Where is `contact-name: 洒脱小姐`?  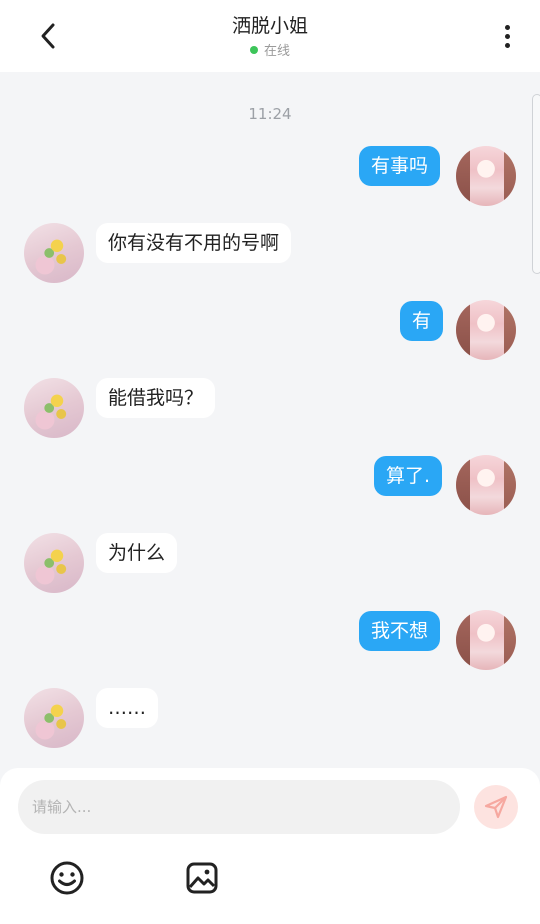 contact-name: 洒脱小姐 is located at coordinates (269, 26).